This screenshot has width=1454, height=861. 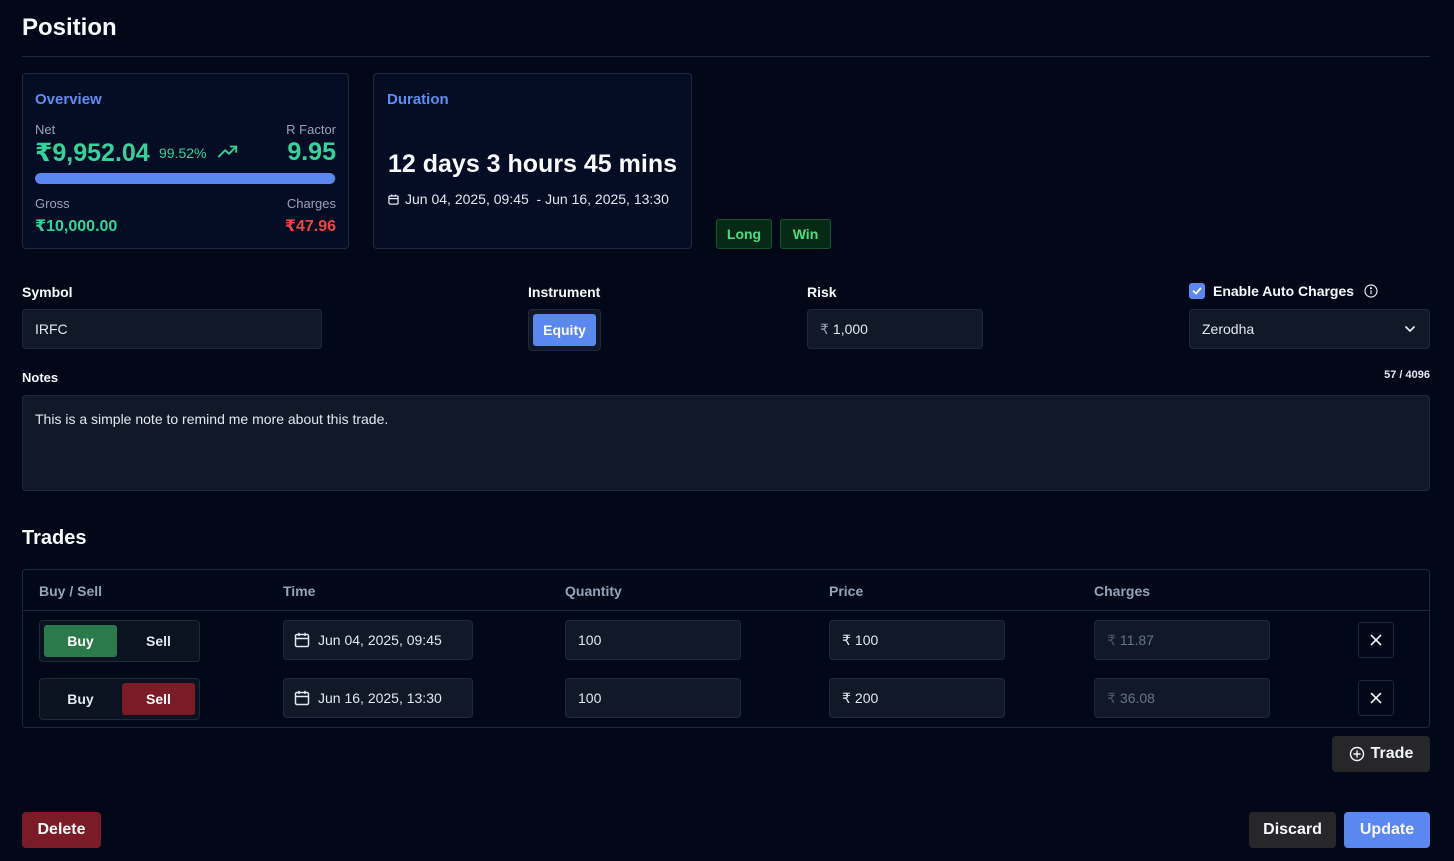 What do you see at coordinates (418, 99) in the screenshot?
I see `duration-title: Duration` at bounding box center [418, 99].